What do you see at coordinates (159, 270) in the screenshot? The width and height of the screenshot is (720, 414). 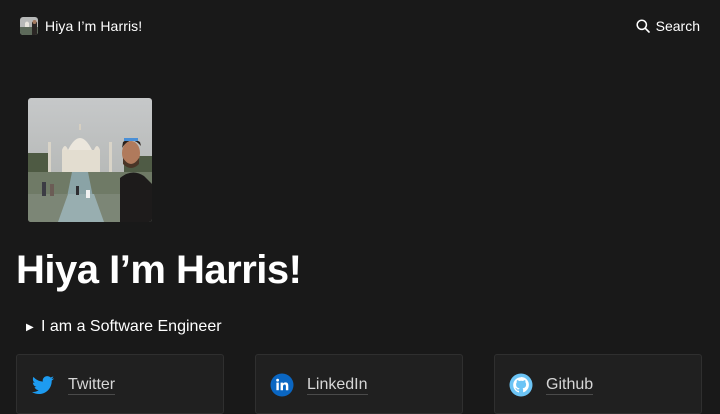 I see `page-title: Hiya I’m Harris!` at bounding box center [159, 270].